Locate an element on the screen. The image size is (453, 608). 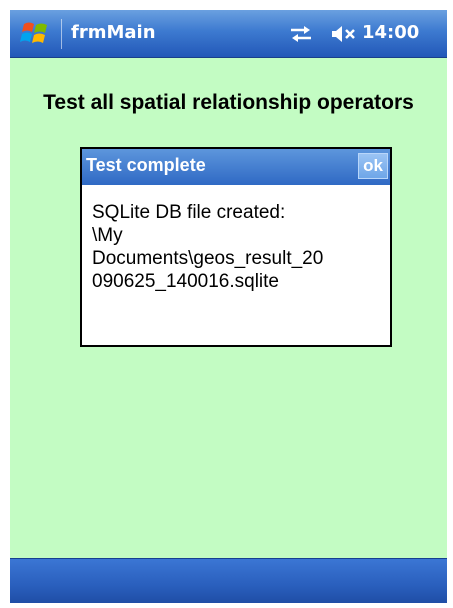
title-divider is located at coordinates (61, 34).